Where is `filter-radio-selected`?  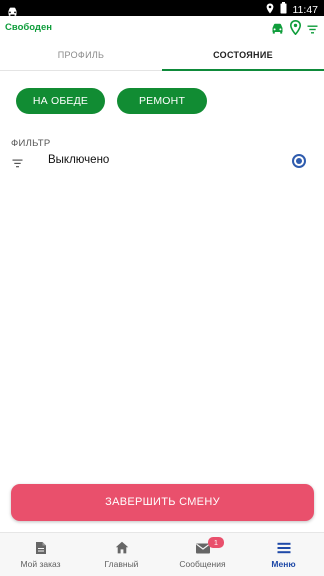
filter-radio-selected is located at coordinates (299, 161).